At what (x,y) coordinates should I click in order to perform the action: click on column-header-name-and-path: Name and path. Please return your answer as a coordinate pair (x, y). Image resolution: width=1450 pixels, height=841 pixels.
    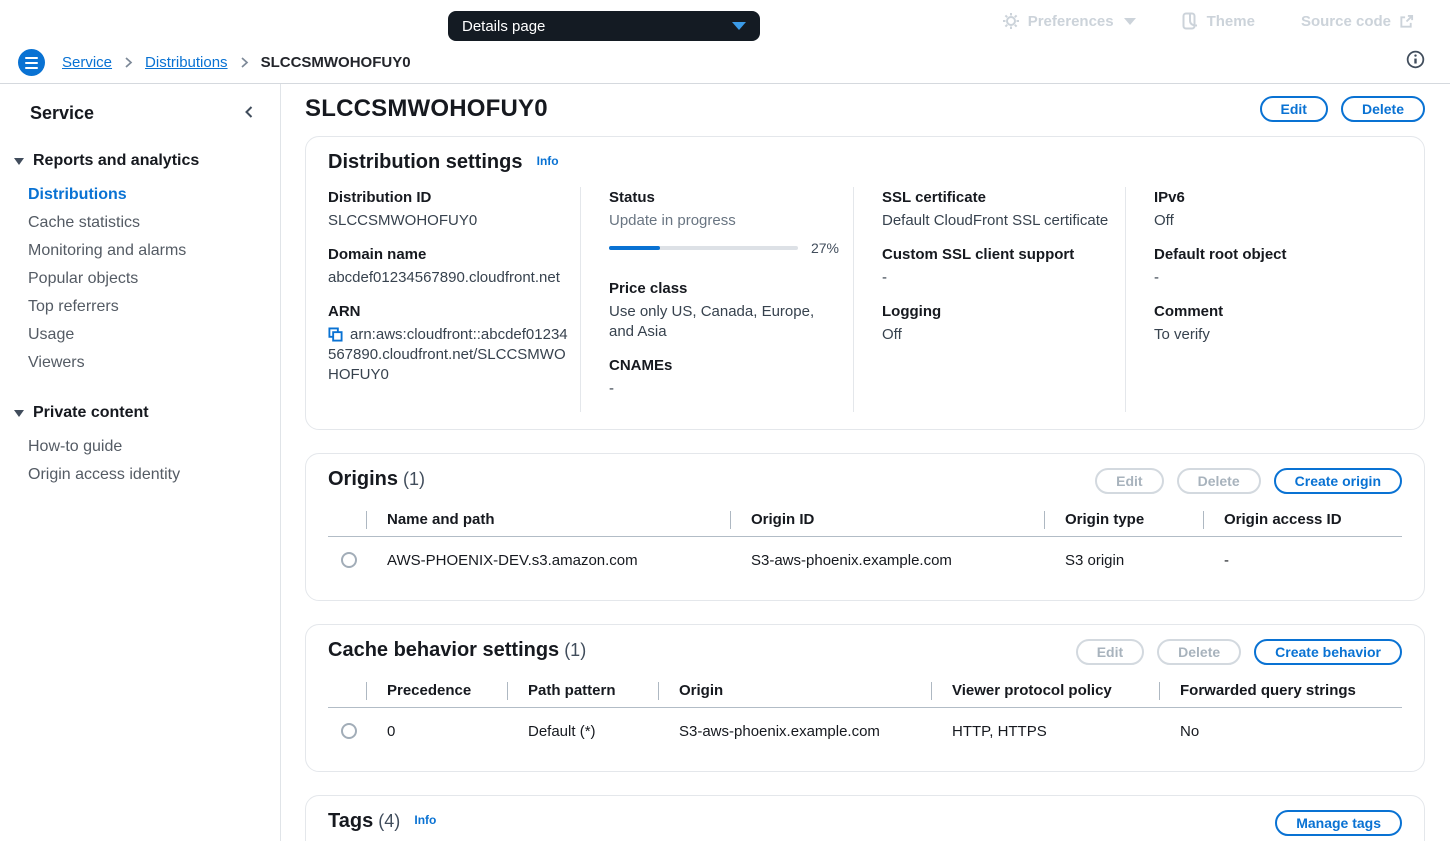
    Looking at the image, I should click on (548, 519).